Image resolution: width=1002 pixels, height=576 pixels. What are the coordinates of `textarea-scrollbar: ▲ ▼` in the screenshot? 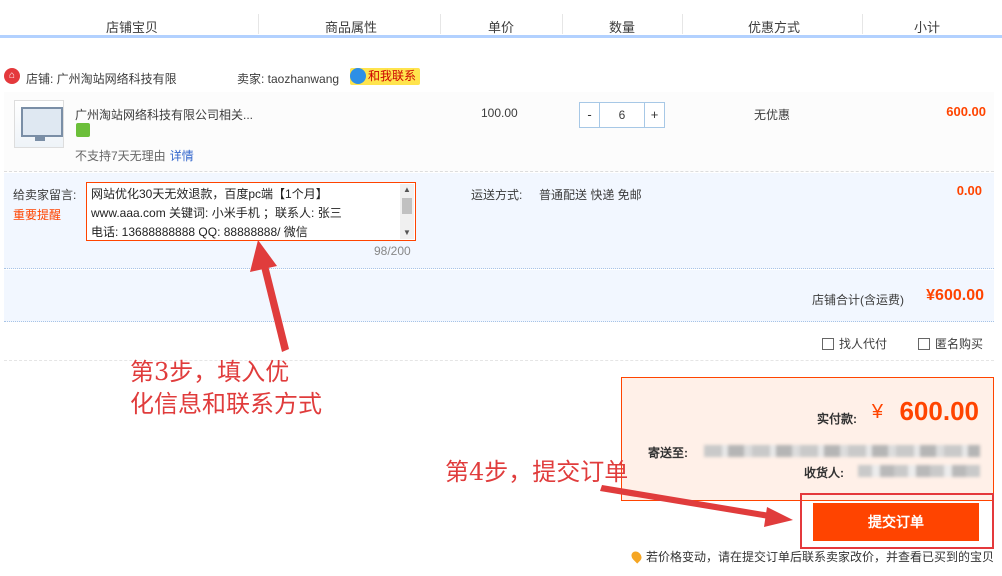 It's located at (407, 211).